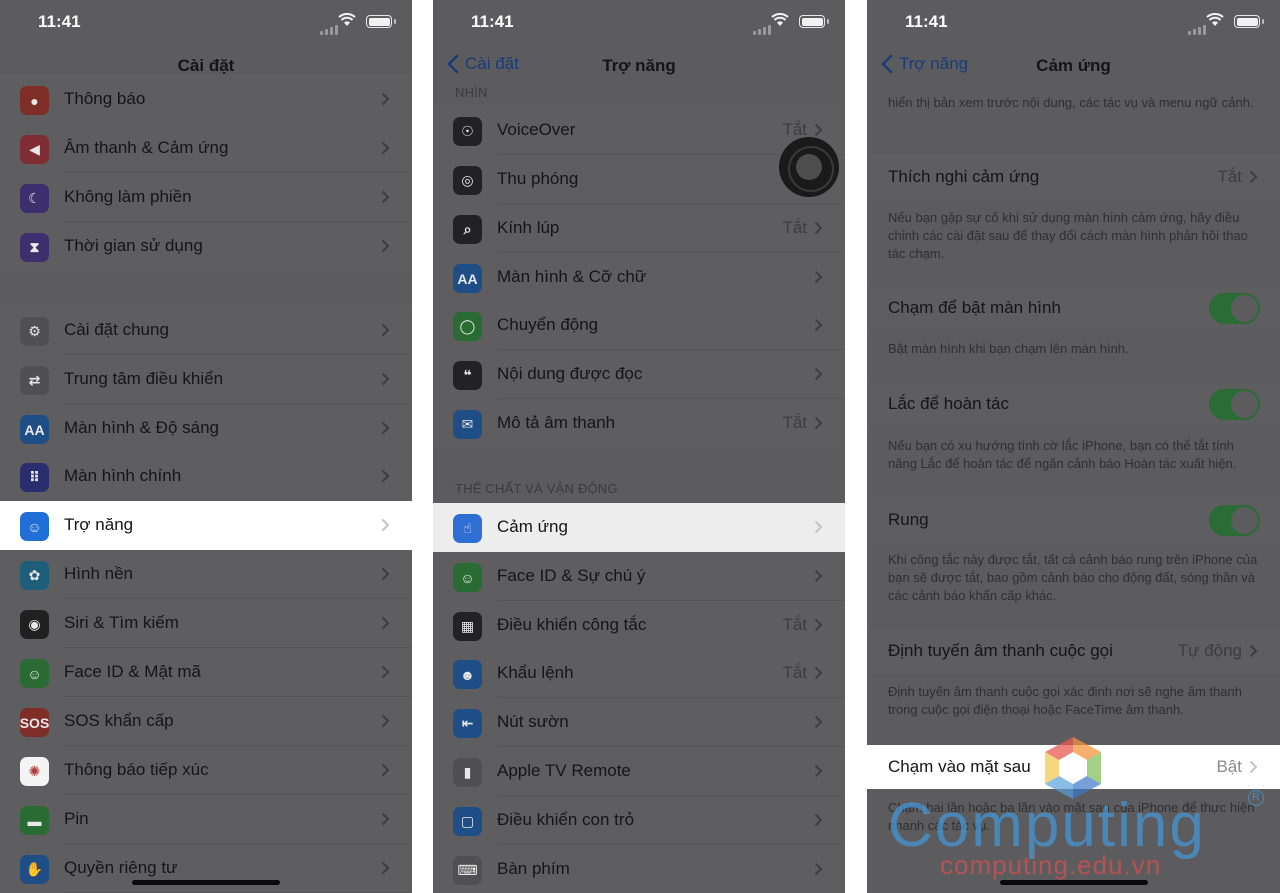 The image size is (1280, 893). I want to click on row-gear: ⚙ Cài đặt chung, so click(206, 330).